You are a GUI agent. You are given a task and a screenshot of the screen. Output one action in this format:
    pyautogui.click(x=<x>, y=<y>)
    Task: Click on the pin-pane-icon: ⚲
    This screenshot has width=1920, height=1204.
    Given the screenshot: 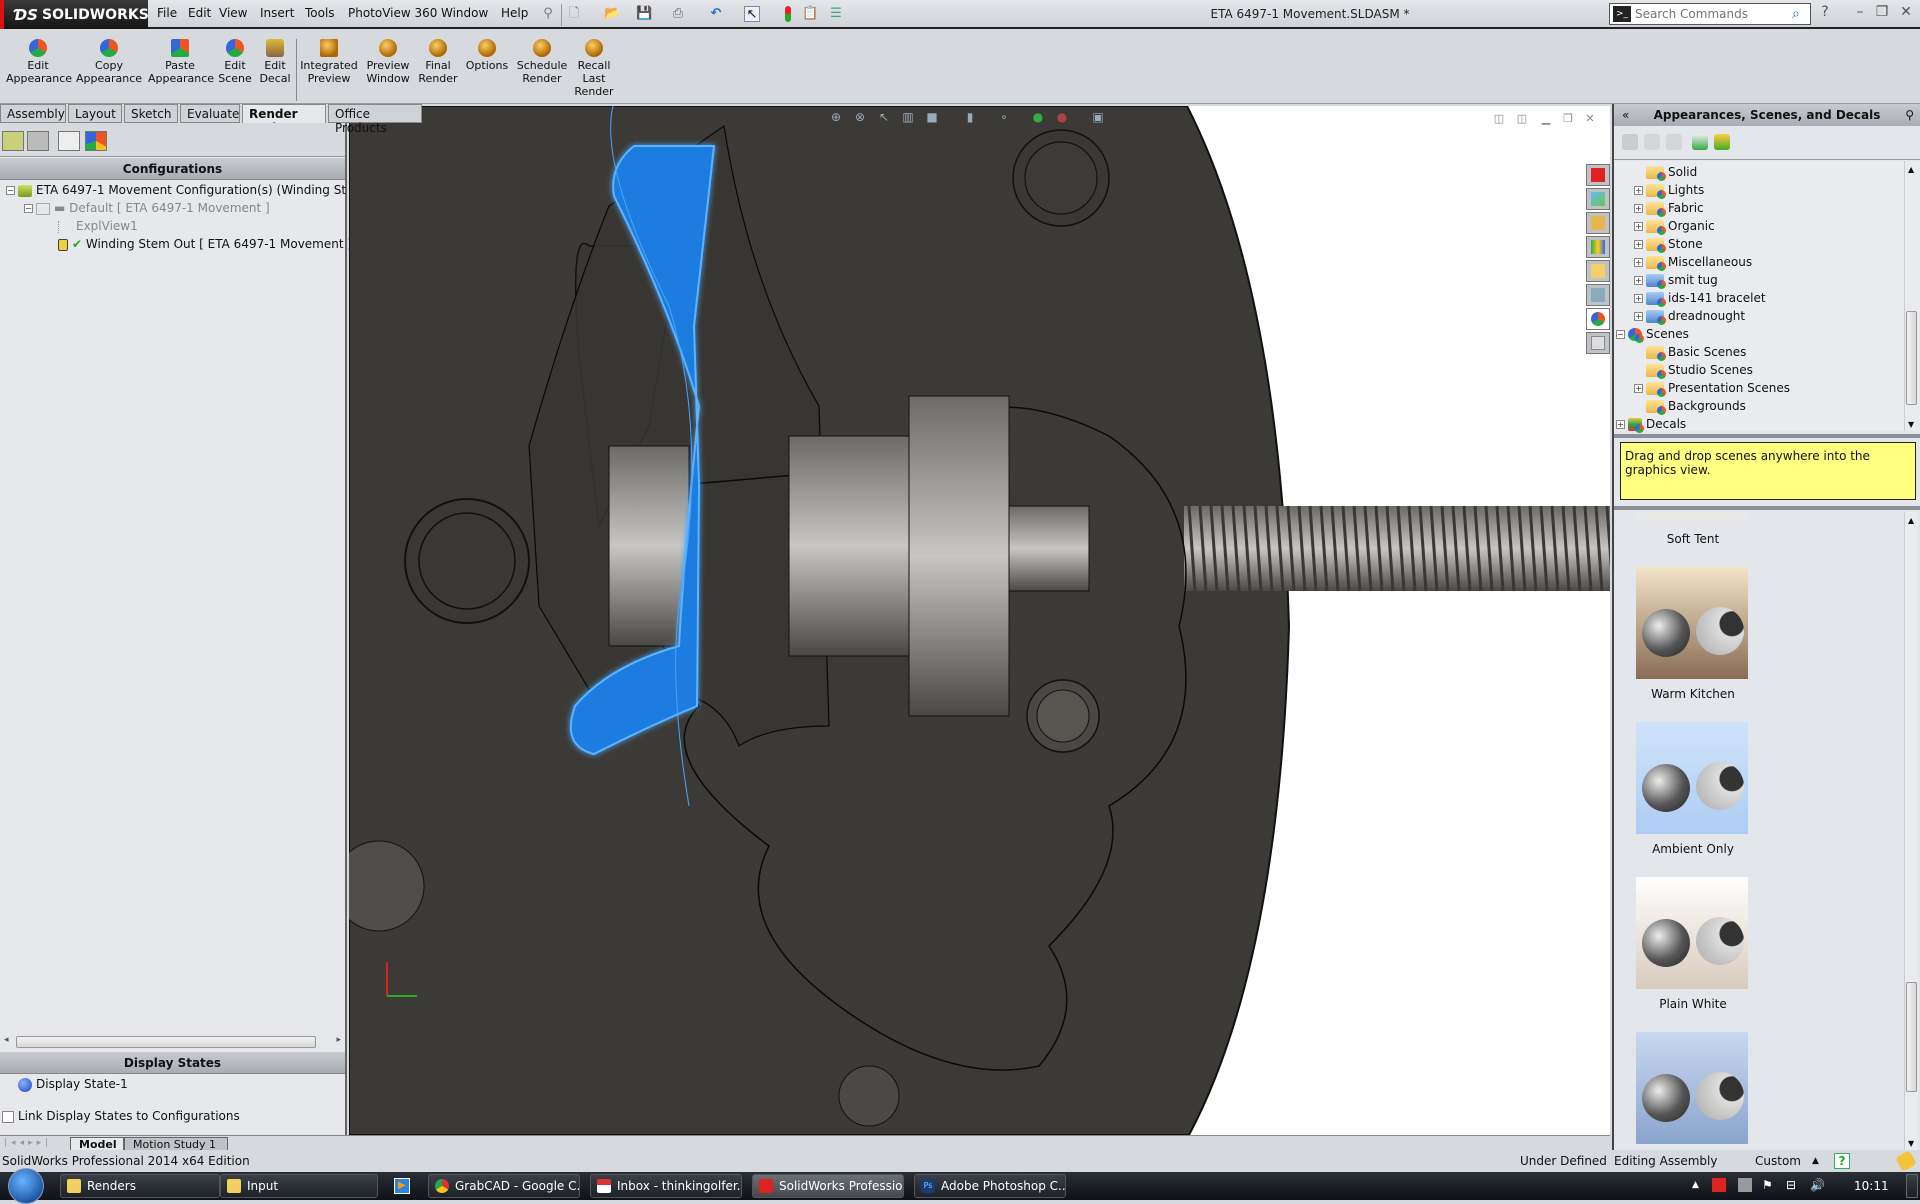 What is the action you would take?
    pyautogui.click(x=1909, y=115)
    